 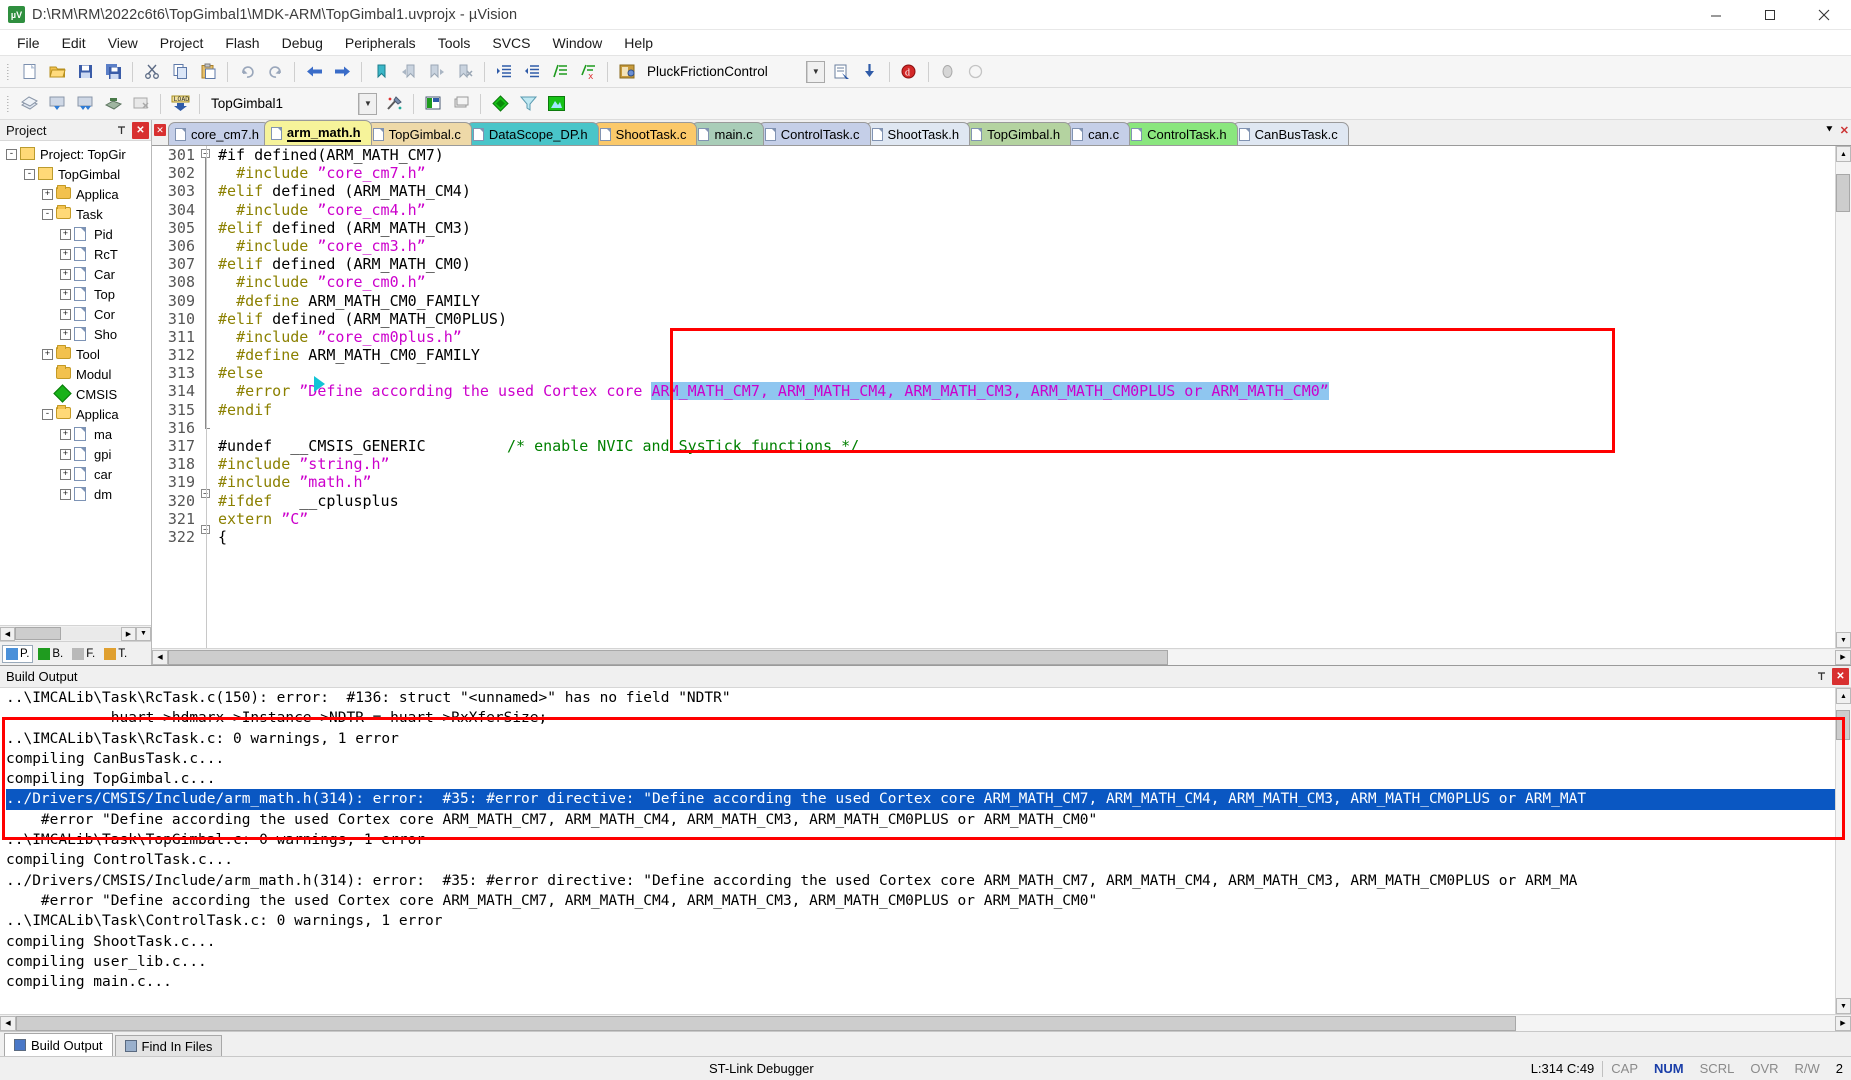 I want to click on batch-build-icon, so click(x=85, y=104).